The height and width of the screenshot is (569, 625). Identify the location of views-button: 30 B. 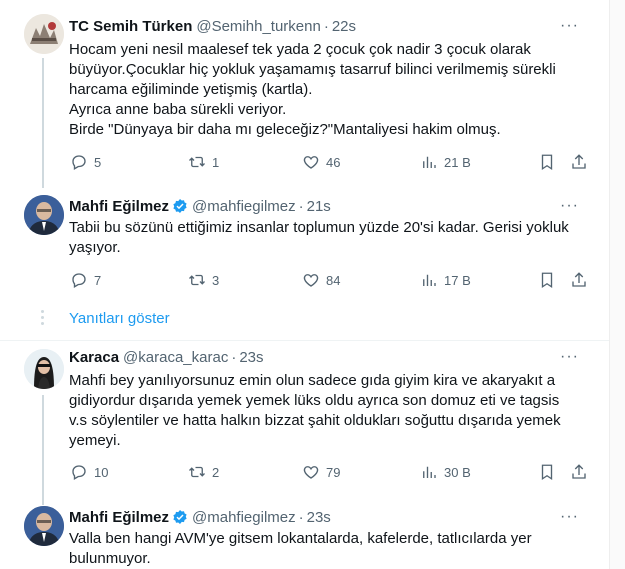
(445, 472).